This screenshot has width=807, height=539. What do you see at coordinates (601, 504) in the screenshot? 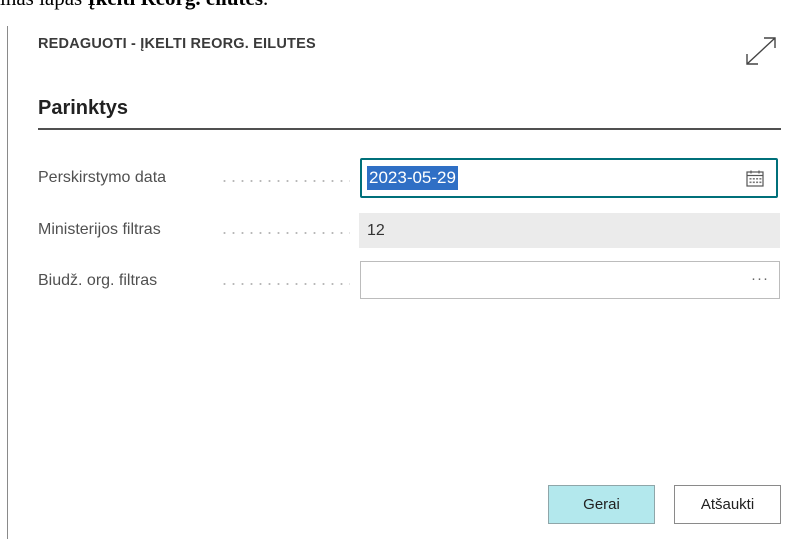
I see `ok-button: Gerai` at bounding box center [601, 504].